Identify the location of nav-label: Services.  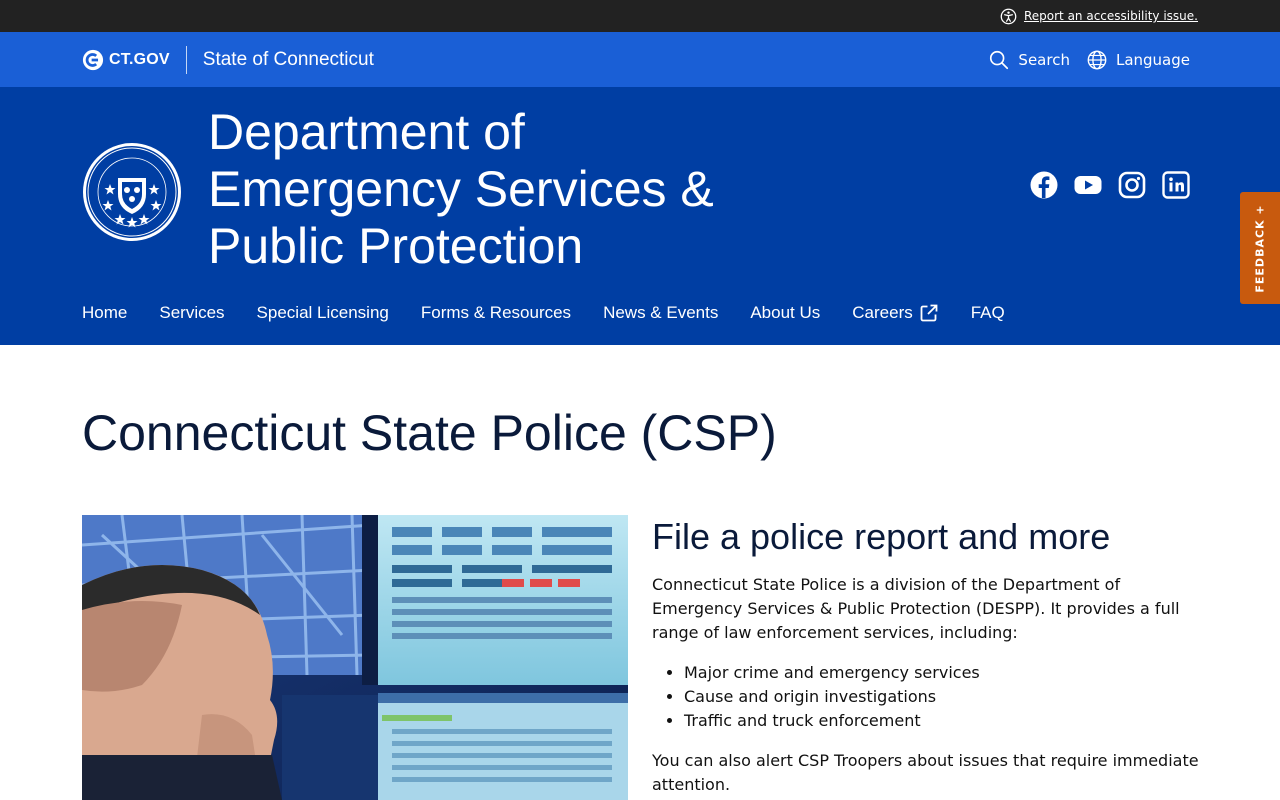
(192, 312).